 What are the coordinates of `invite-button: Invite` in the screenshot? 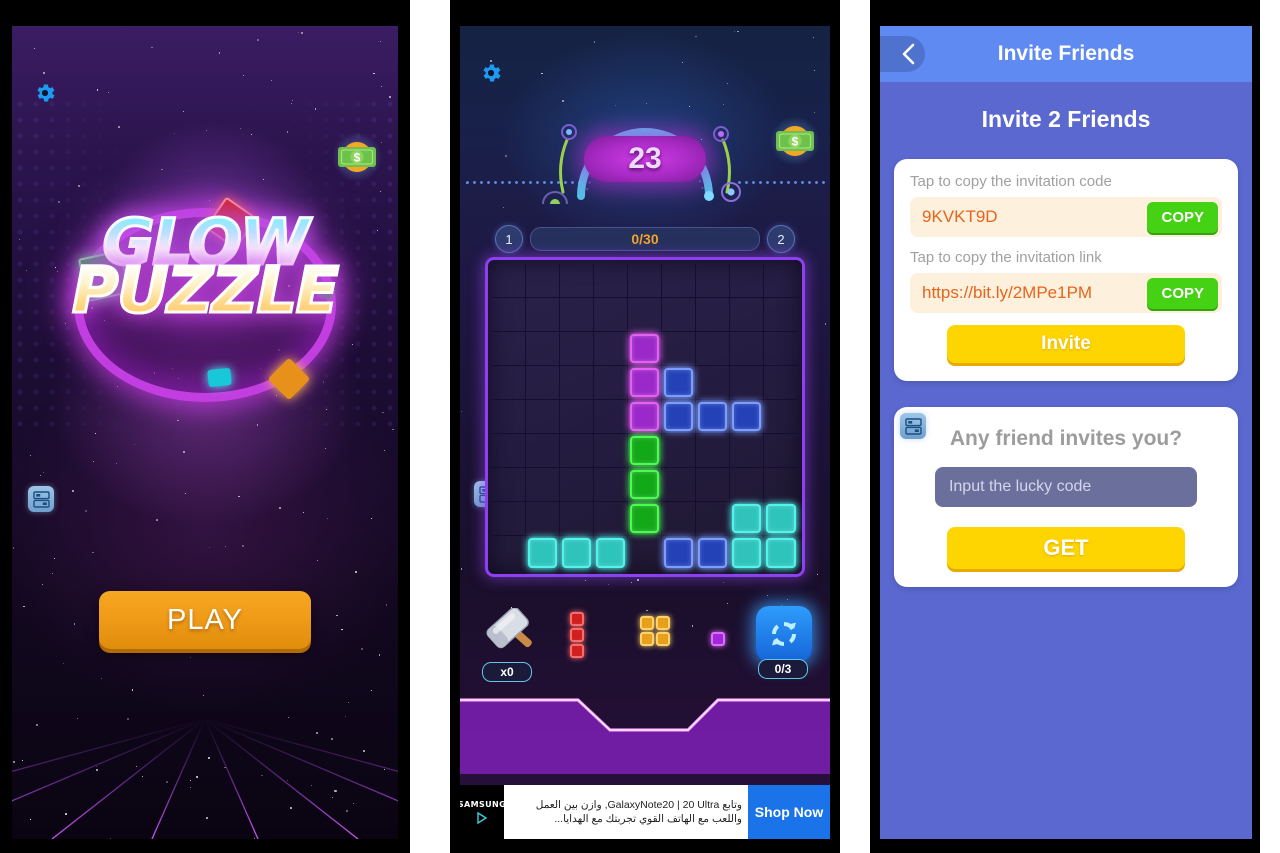 It's located at (1066, 344).